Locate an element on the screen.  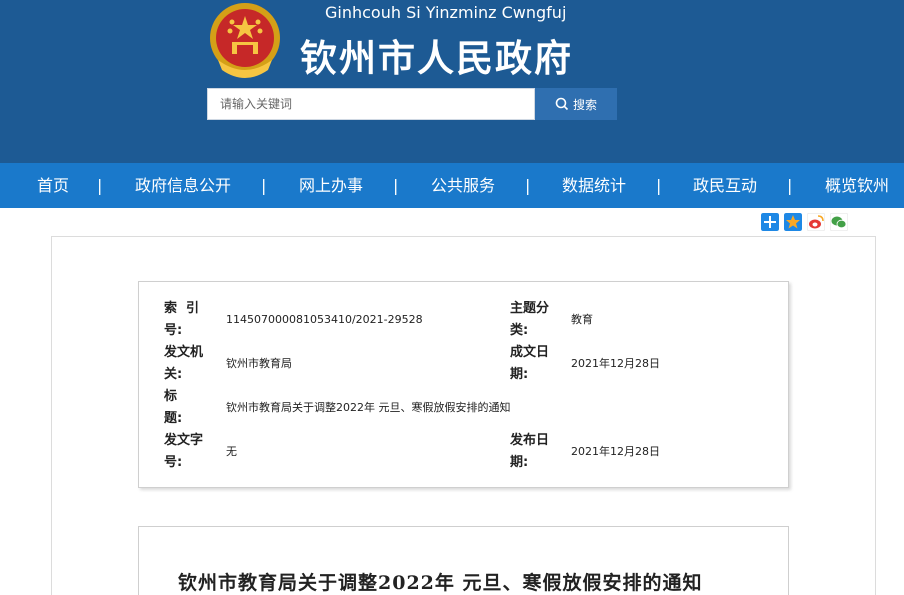
weibo-icon is located at coordinates (816, 222).